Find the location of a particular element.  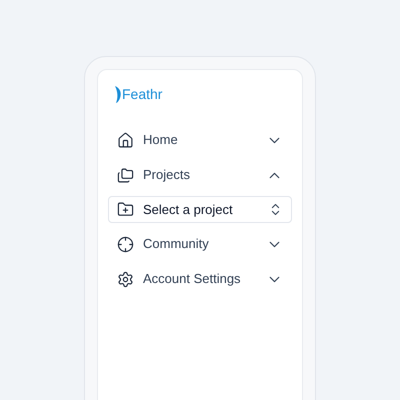

folders-icon is located at coordinates (125, 175).